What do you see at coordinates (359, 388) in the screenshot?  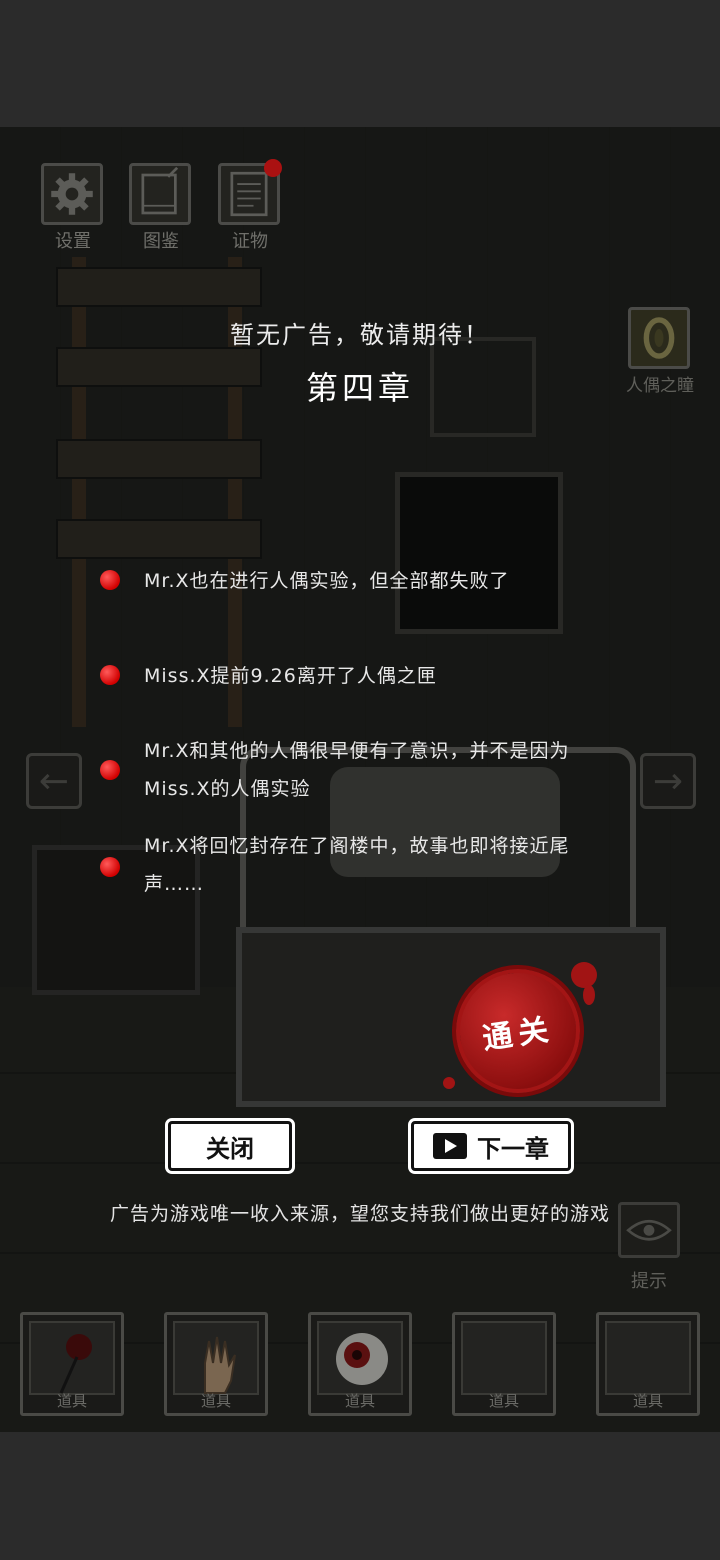 I see `chapter-title: 第四章` at bounding box center [359, 388].